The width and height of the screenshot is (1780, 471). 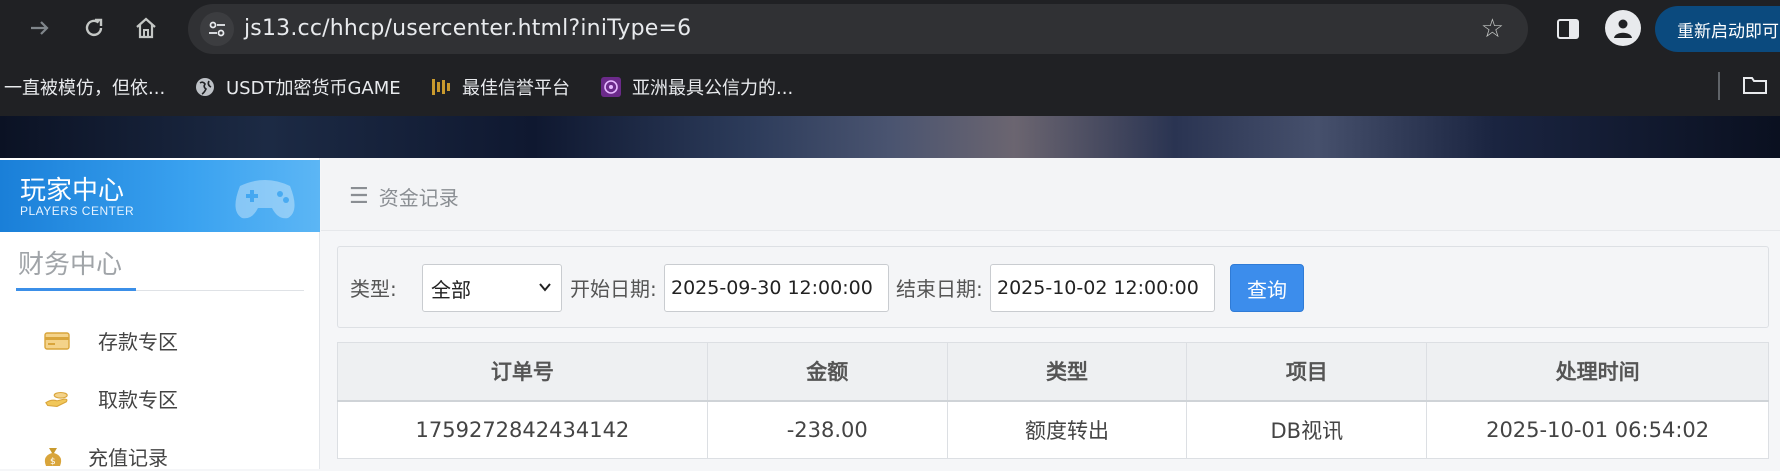 I want to click on type-select: 全部, so click(x=492, y=288).